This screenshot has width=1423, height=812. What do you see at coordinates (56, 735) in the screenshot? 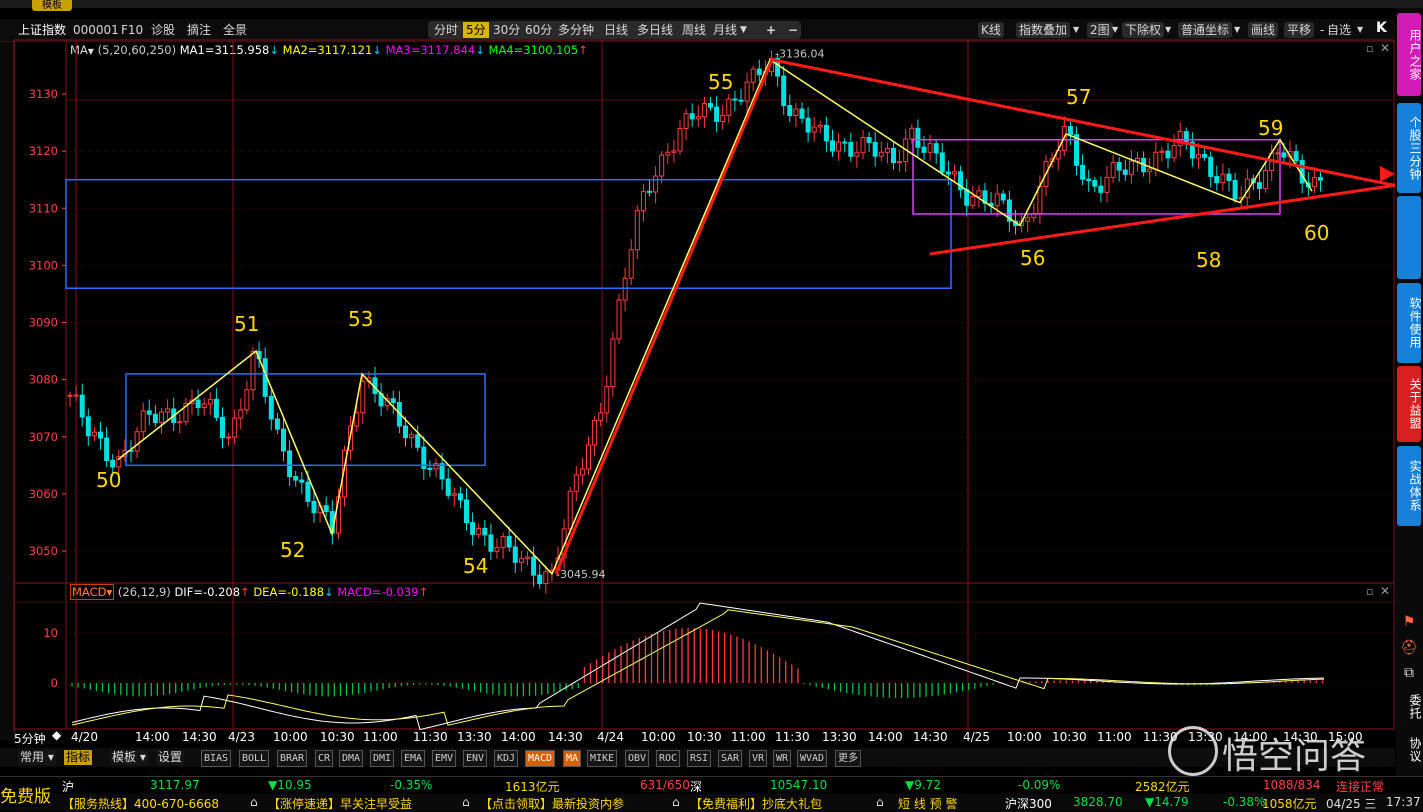
I see `axis-scroll-icon: ◆` at bounding box center [56, 735].